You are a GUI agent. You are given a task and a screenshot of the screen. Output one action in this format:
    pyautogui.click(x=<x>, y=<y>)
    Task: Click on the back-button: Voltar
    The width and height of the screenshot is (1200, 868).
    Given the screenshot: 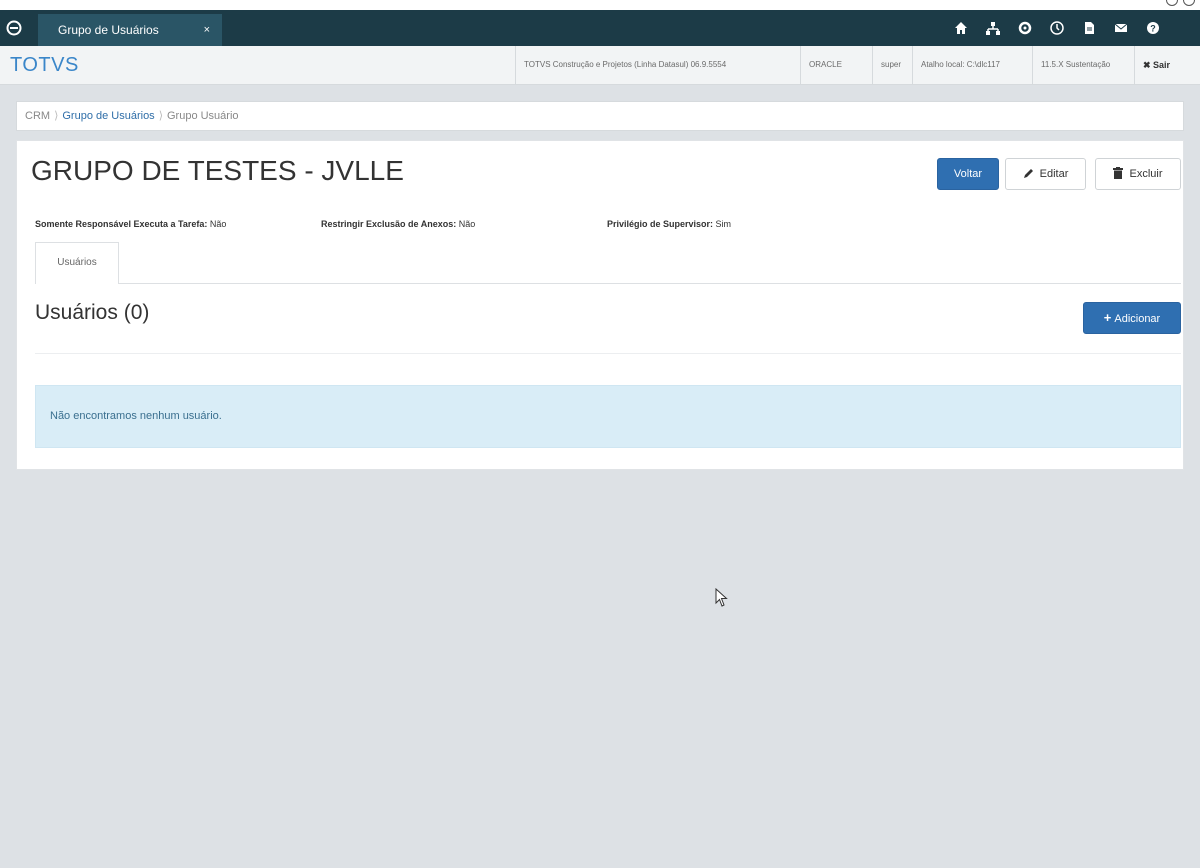 What is the action you would take?
    pyautogui.click(x=968, y=174)
    